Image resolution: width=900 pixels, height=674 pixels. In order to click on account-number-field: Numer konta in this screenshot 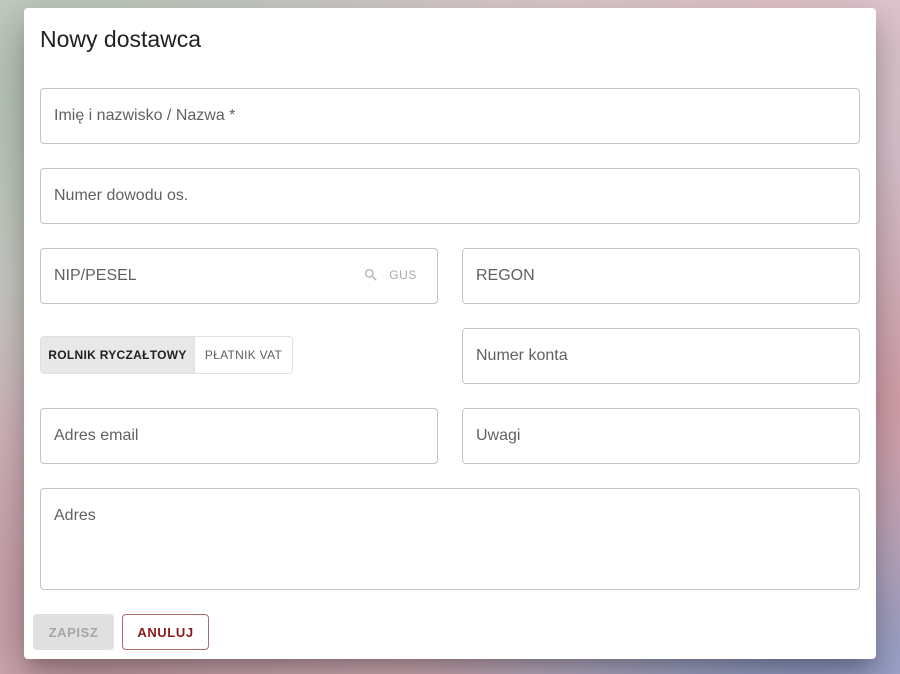, I will do `click(661, 356)`.